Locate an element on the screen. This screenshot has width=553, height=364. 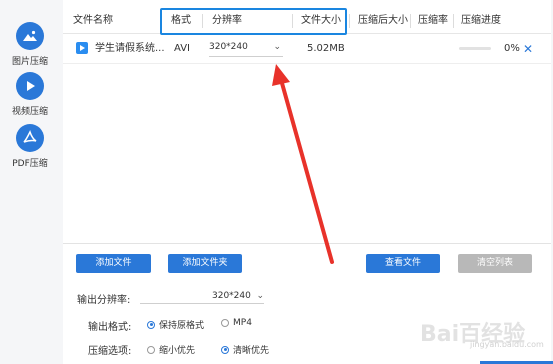
play-icon is located at coordinates (30, 86).